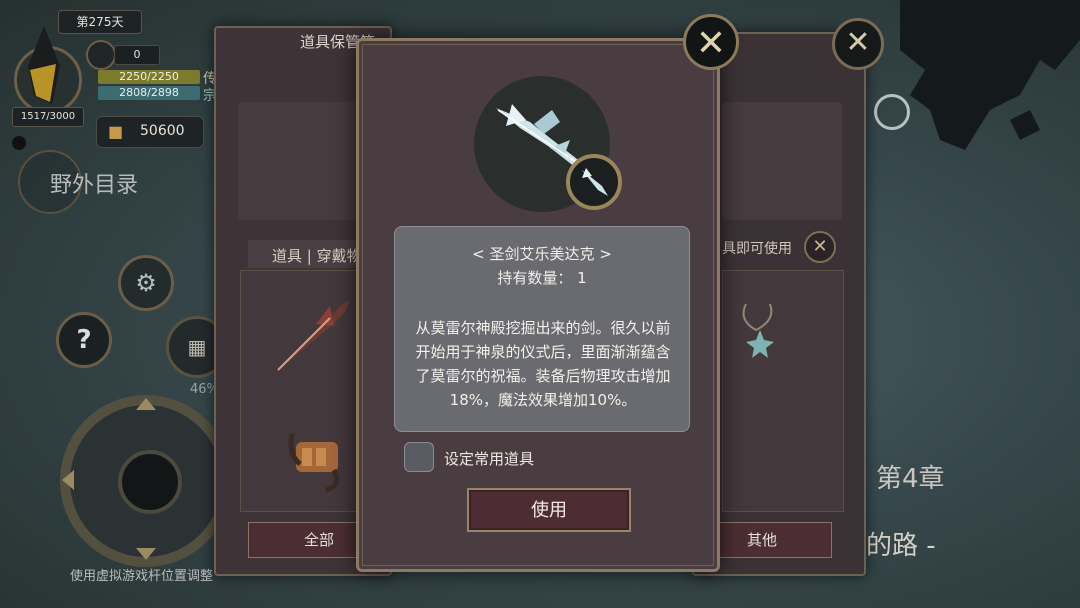  What do you see at coordinates (910, 479) in the screenshot?
I see `chapter-label: 第4章` at bounding box center [910, 479].